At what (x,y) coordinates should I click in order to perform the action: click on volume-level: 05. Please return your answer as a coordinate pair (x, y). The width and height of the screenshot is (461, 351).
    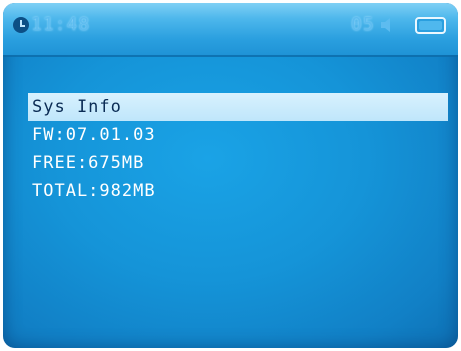
    Looking at the image, I should click on (363, 24).